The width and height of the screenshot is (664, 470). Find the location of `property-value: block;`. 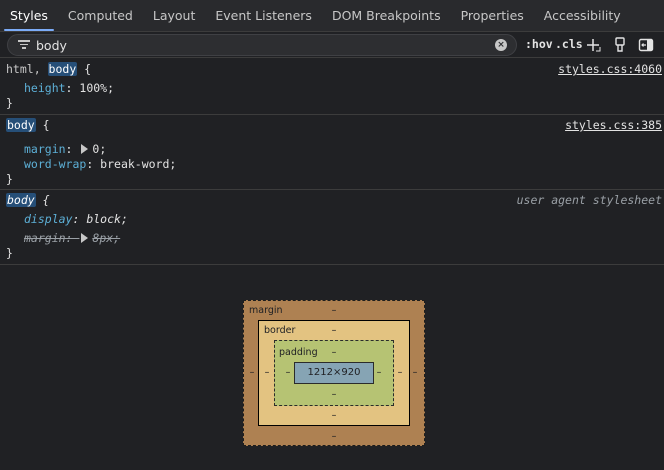

property-value: block; is located at coordinates (107, 219).